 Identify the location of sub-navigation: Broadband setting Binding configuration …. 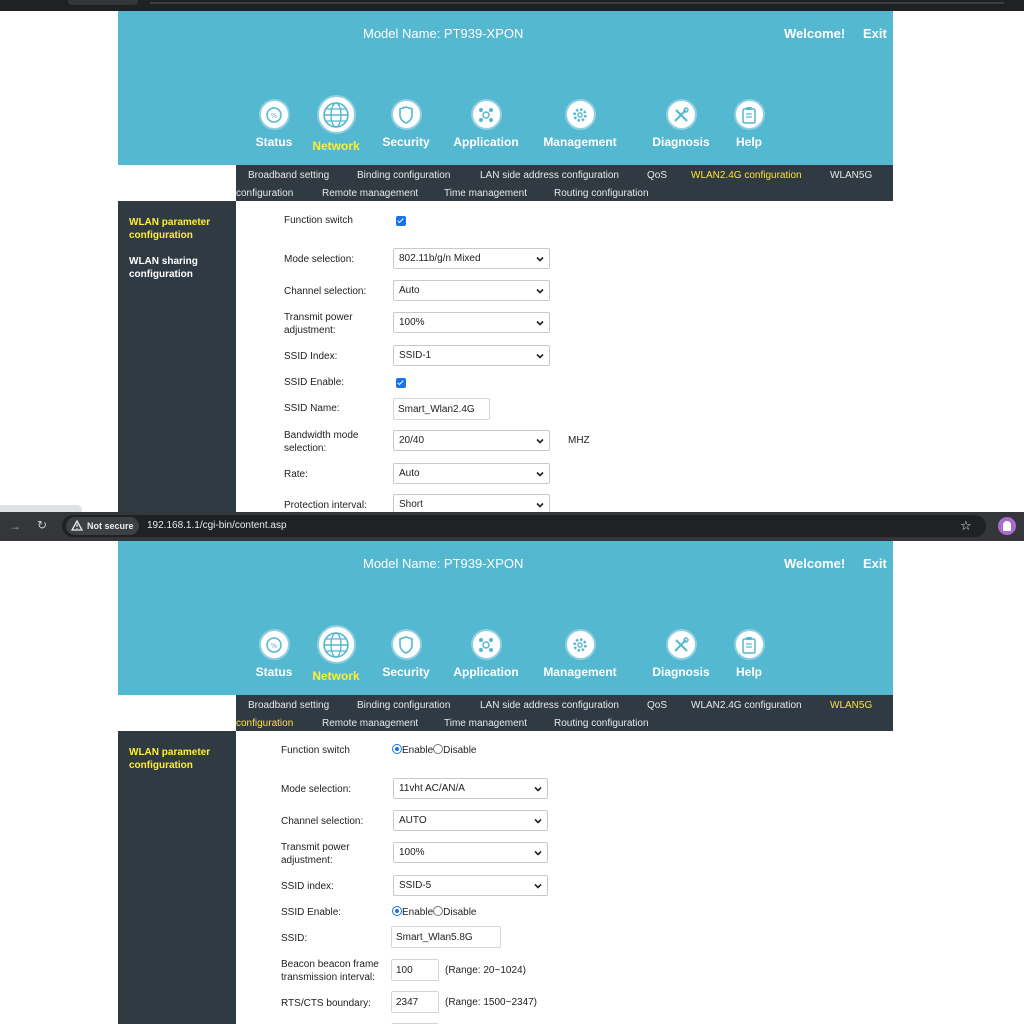
(564, 713).